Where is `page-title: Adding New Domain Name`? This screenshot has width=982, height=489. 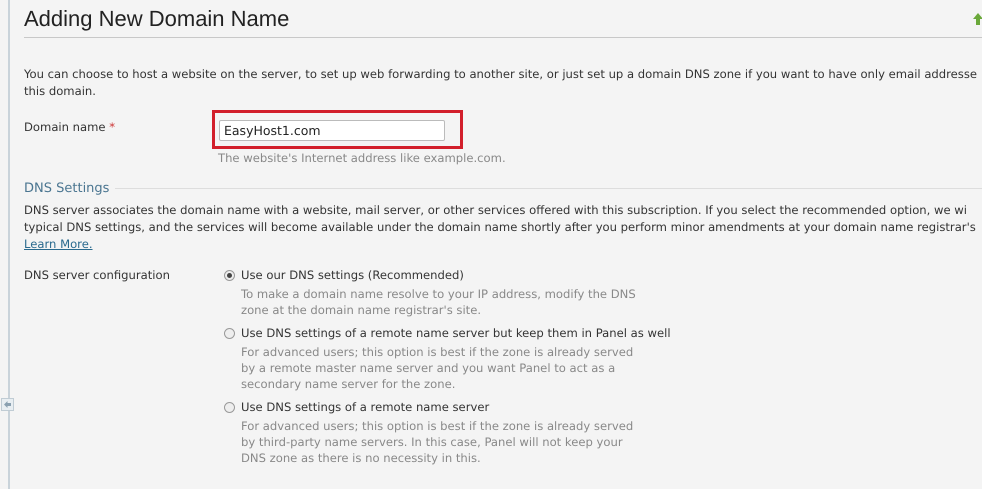
page-title: Adding New Domain Name is located at coordinates (157, 19).